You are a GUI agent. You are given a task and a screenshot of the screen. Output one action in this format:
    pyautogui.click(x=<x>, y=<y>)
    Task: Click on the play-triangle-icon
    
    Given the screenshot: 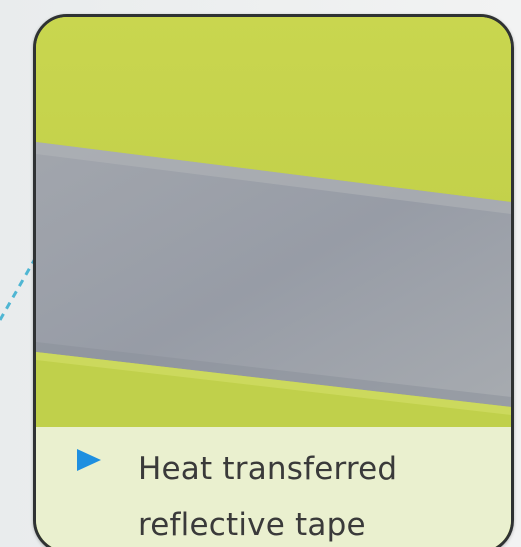 What is the action you would take?
    pyautogui.click(x=89, y=460)
    